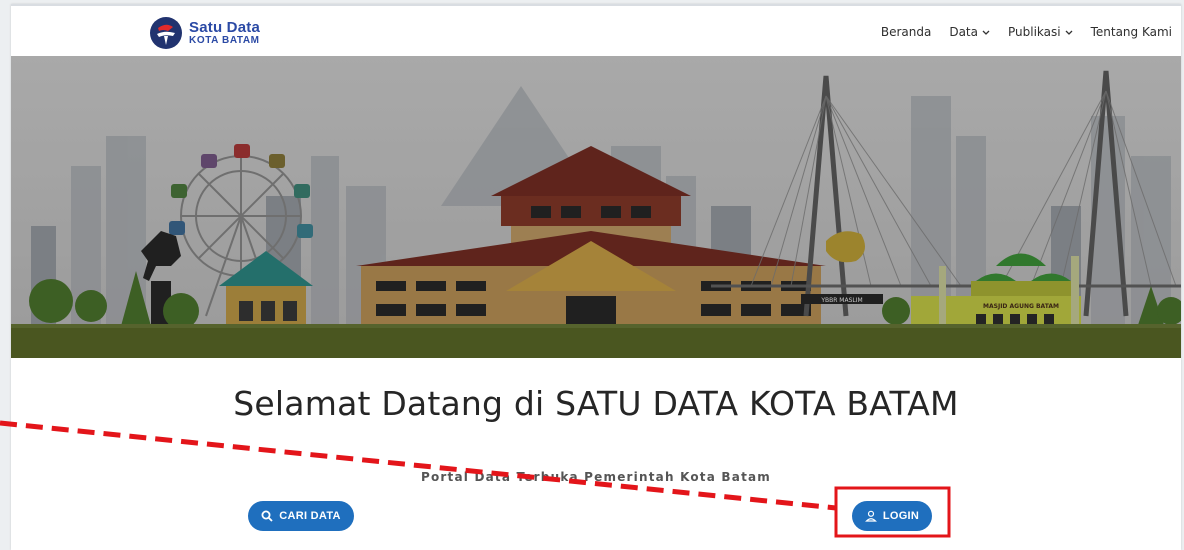  I want to click on main-nav: Beranda Data Publikasi Tentang Kami, so click(1026, 32).